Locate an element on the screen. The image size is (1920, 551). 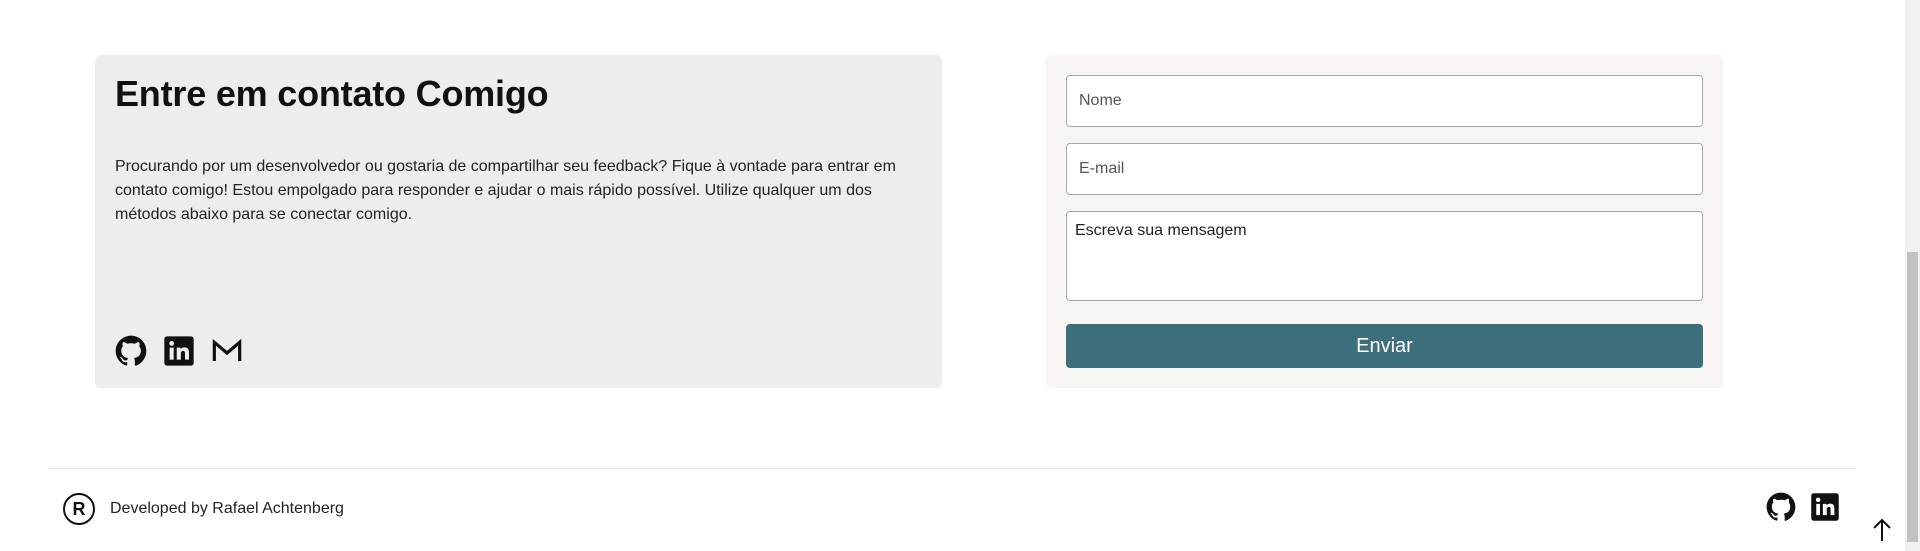
contact-title: Entre em contato Comigo is located at coordinates (332, 93).